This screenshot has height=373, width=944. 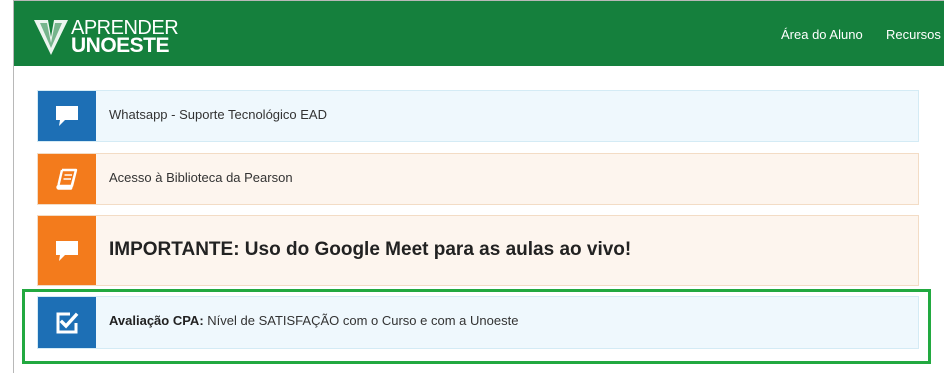 I want to click on logo-wordmark: APRENDER UNOESTE, so click(x=125, y=37).